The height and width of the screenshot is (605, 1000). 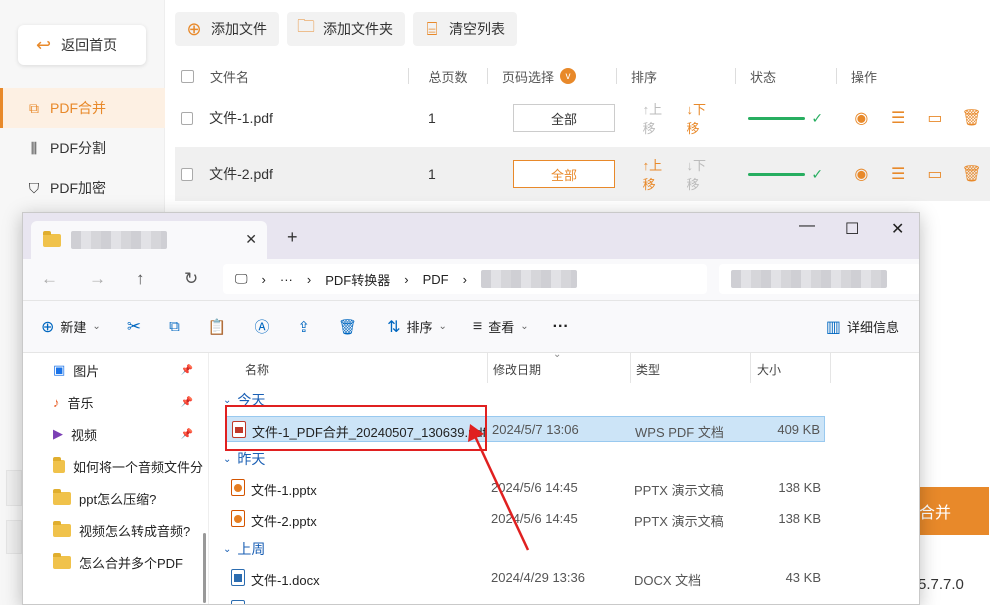 I want to click on forward-arrow-icon: →, so click(x=97, y=279).